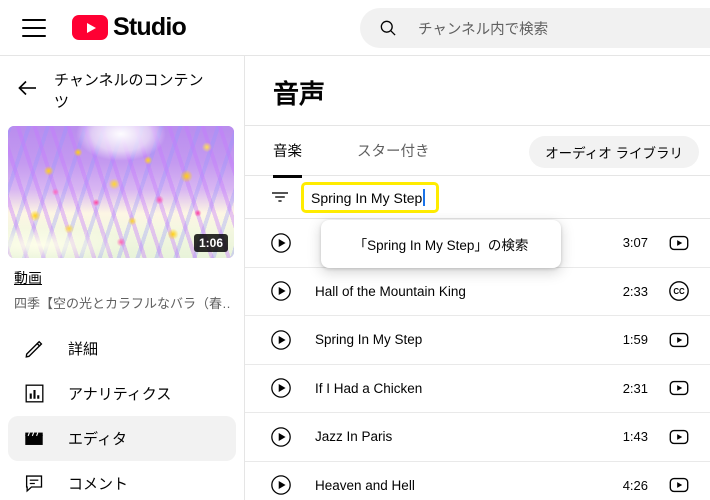 This screenshot has height=500, width=710. I want to click on studio-brand-logo: Studio, so click(129, 27).